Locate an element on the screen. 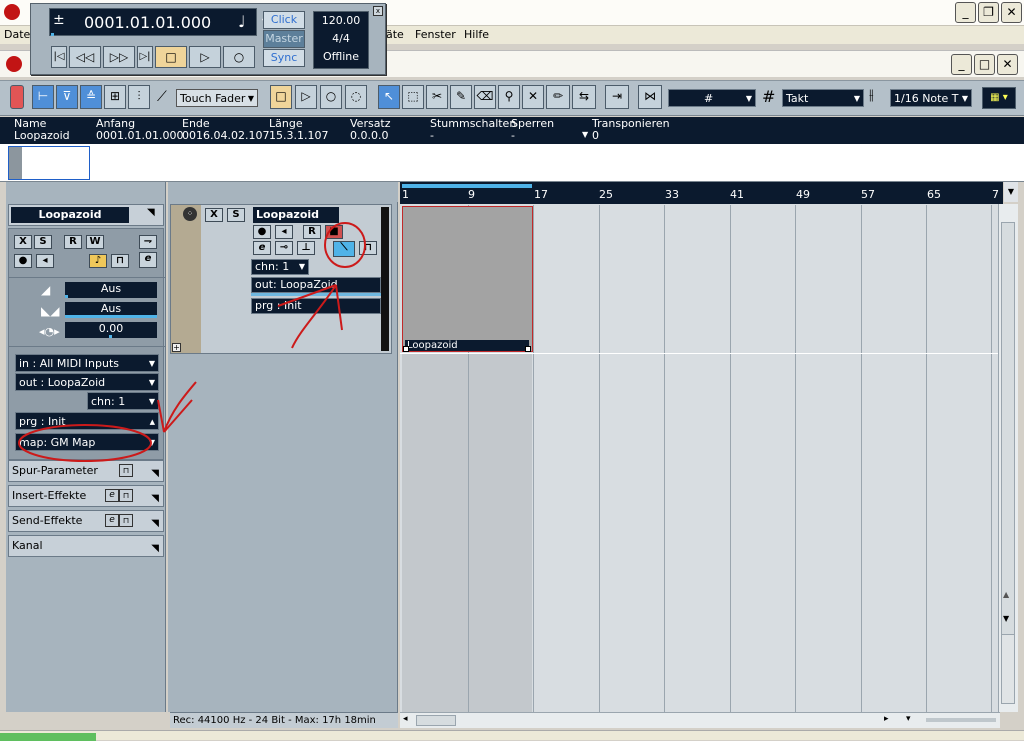 The height and width of the screenshot is (741, 1024). snap-mode-dropdown: # ▼ is located at coordinates (712, 98).